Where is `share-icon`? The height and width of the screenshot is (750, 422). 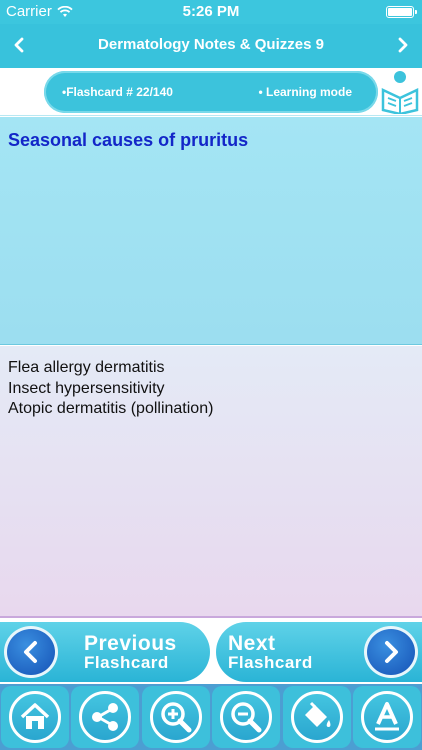 share-icon is located at coordinates (105, 717).